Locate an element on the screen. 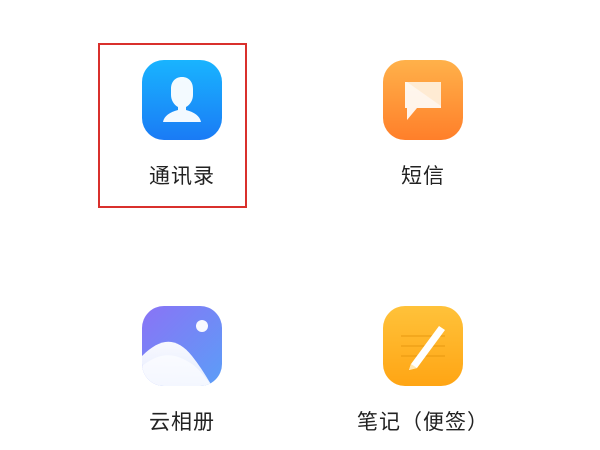 The width and height of the screenshot is (600, 450). app-gallery: 云相册 is located at coordinates (182, 363).